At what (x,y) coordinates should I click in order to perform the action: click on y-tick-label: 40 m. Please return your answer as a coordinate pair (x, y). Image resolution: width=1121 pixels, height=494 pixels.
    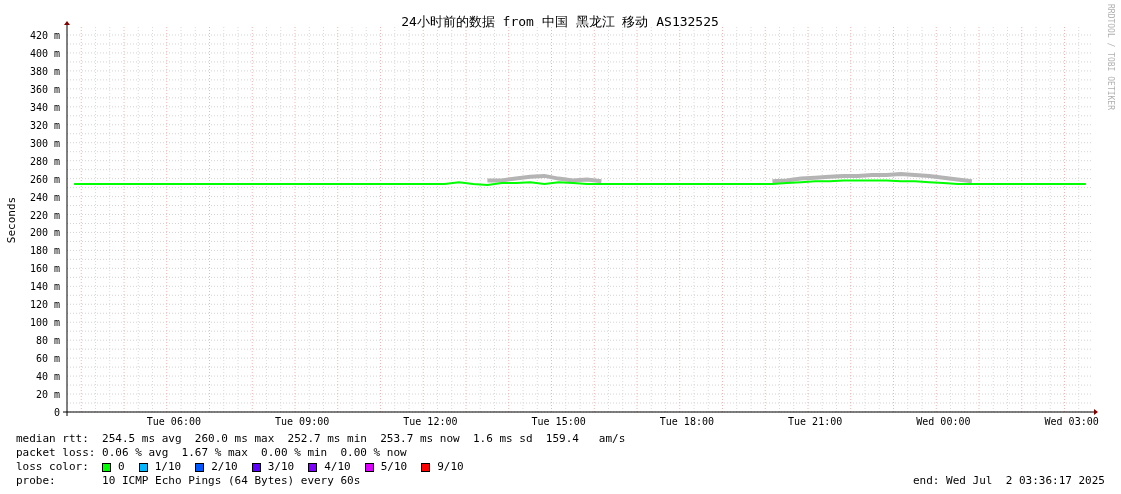
    Looking at the image, I should click on (47, 377).